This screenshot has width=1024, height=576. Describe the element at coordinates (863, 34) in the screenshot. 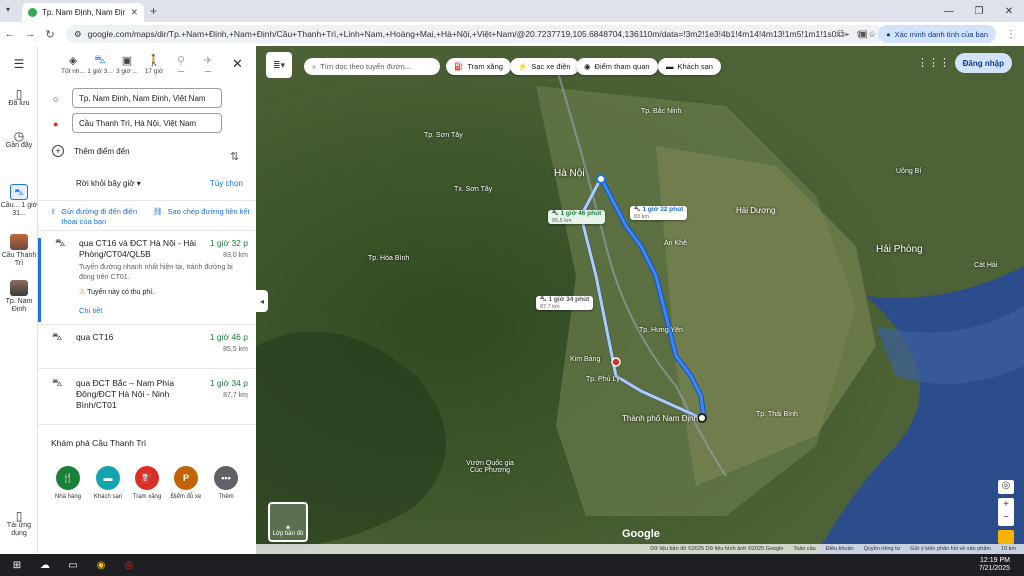

I see `sidepanel-icon: ▣` at that location.